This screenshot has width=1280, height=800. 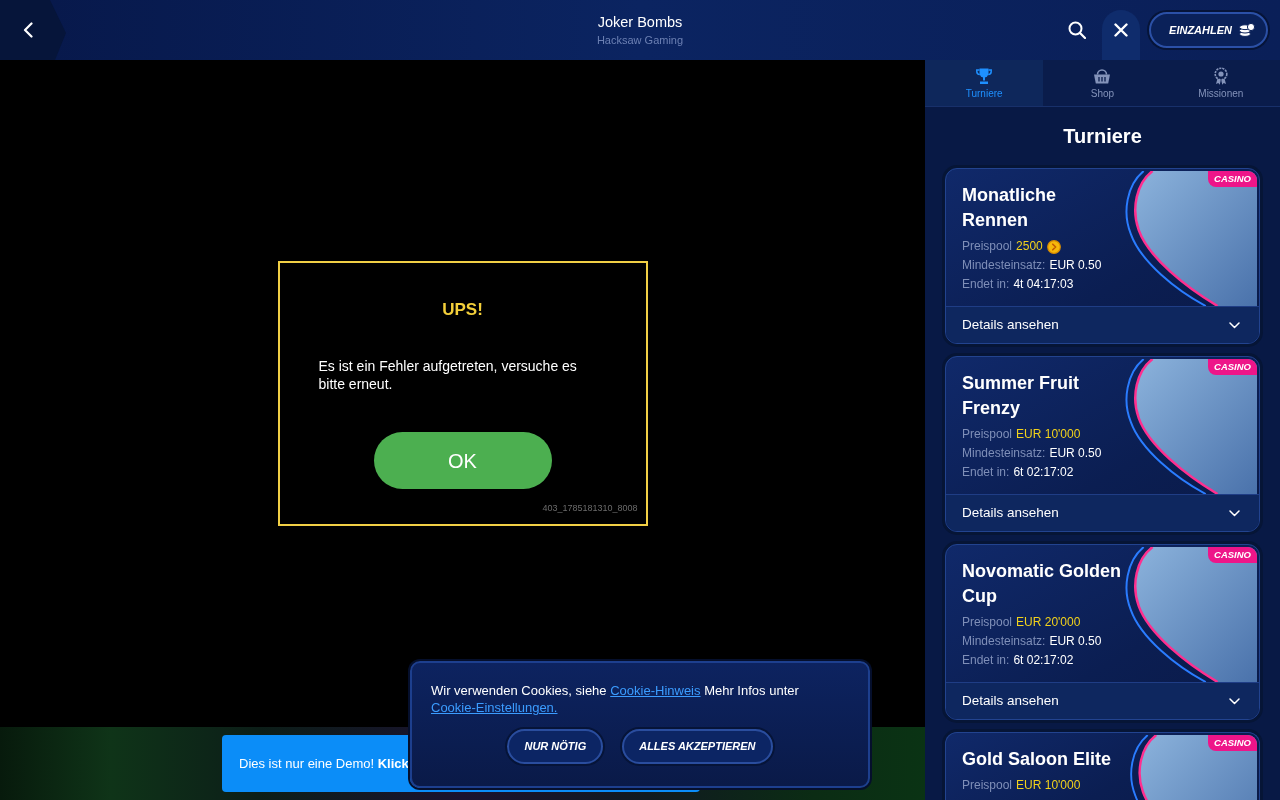 What do you see at coordinates (1042, 584) in the screenshot?
I see `tournament-title: Novomatic Golden Cup` at bounding box center [1042, 584].